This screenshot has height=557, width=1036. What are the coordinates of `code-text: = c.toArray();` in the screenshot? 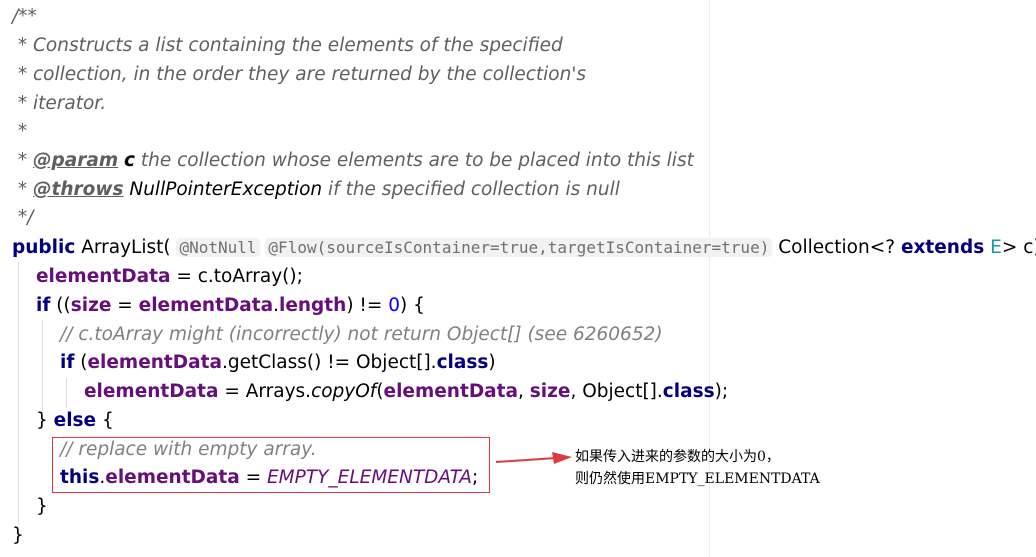 It's located at (236, 276).